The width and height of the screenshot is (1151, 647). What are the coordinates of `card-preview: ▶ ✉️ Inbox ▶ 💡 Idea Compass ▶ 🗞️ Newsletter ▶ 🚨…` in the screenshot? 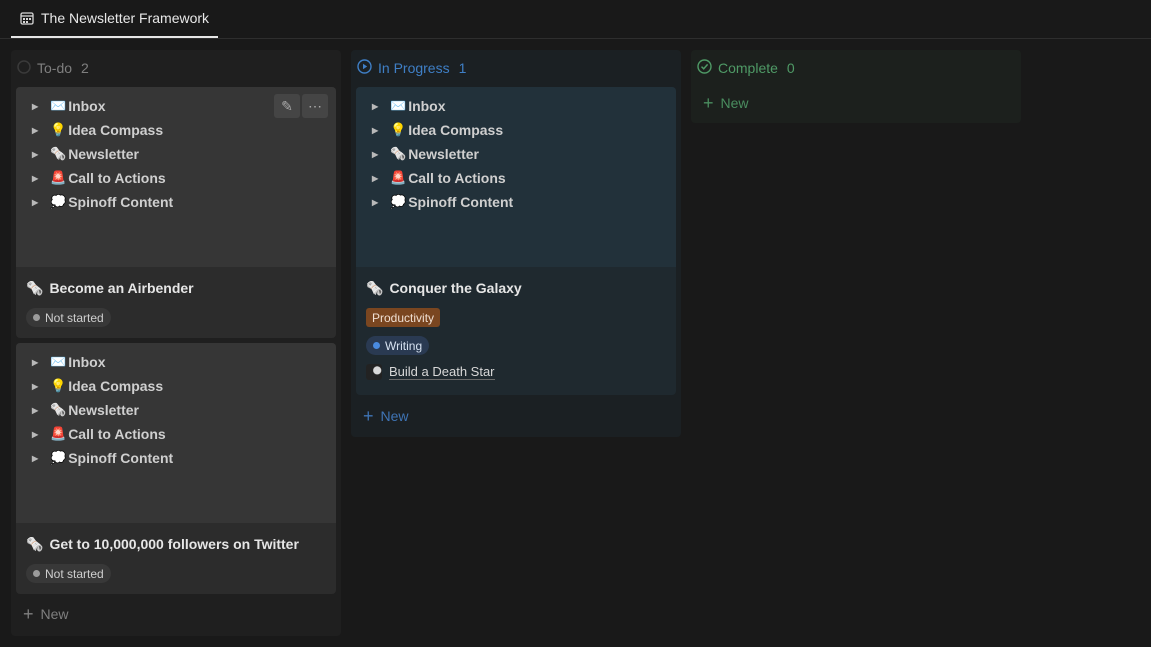 It's located at (176, 433).